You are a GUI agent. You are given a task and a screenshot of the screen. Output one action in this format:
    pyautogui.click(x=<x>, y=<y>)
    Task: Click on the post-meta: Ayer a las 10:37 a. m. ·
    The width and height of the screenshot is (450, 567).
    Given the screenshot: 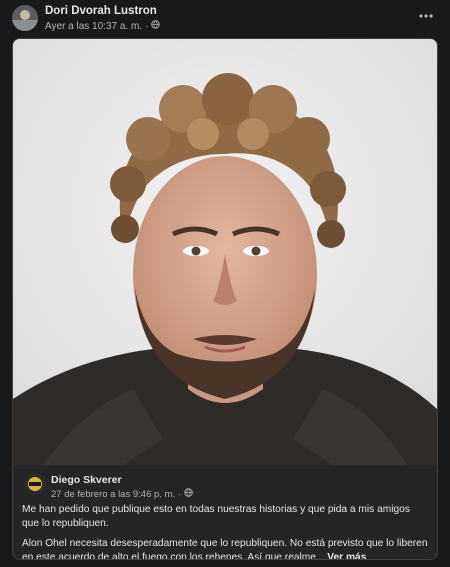 What is the action you would take?
    pyautogui.click(x=103, y=26)
    